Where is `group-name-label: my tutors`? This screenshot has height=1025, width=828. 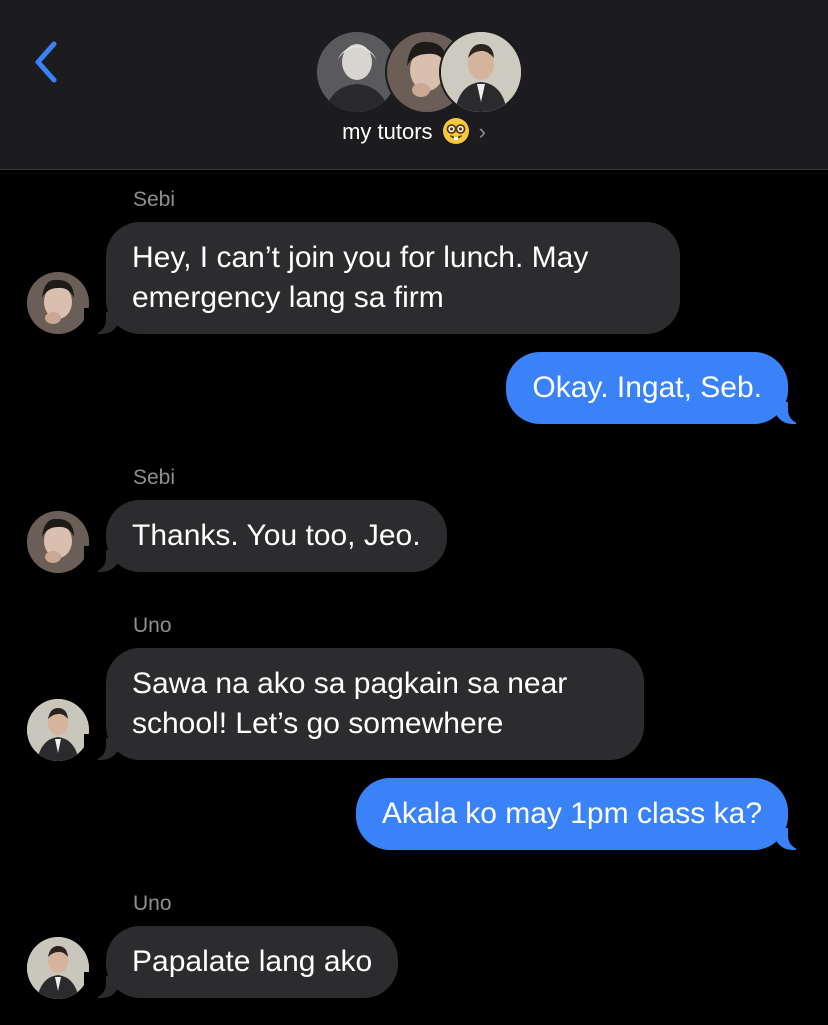
group-name-label: my tutors is located at coordinates (387, 131).